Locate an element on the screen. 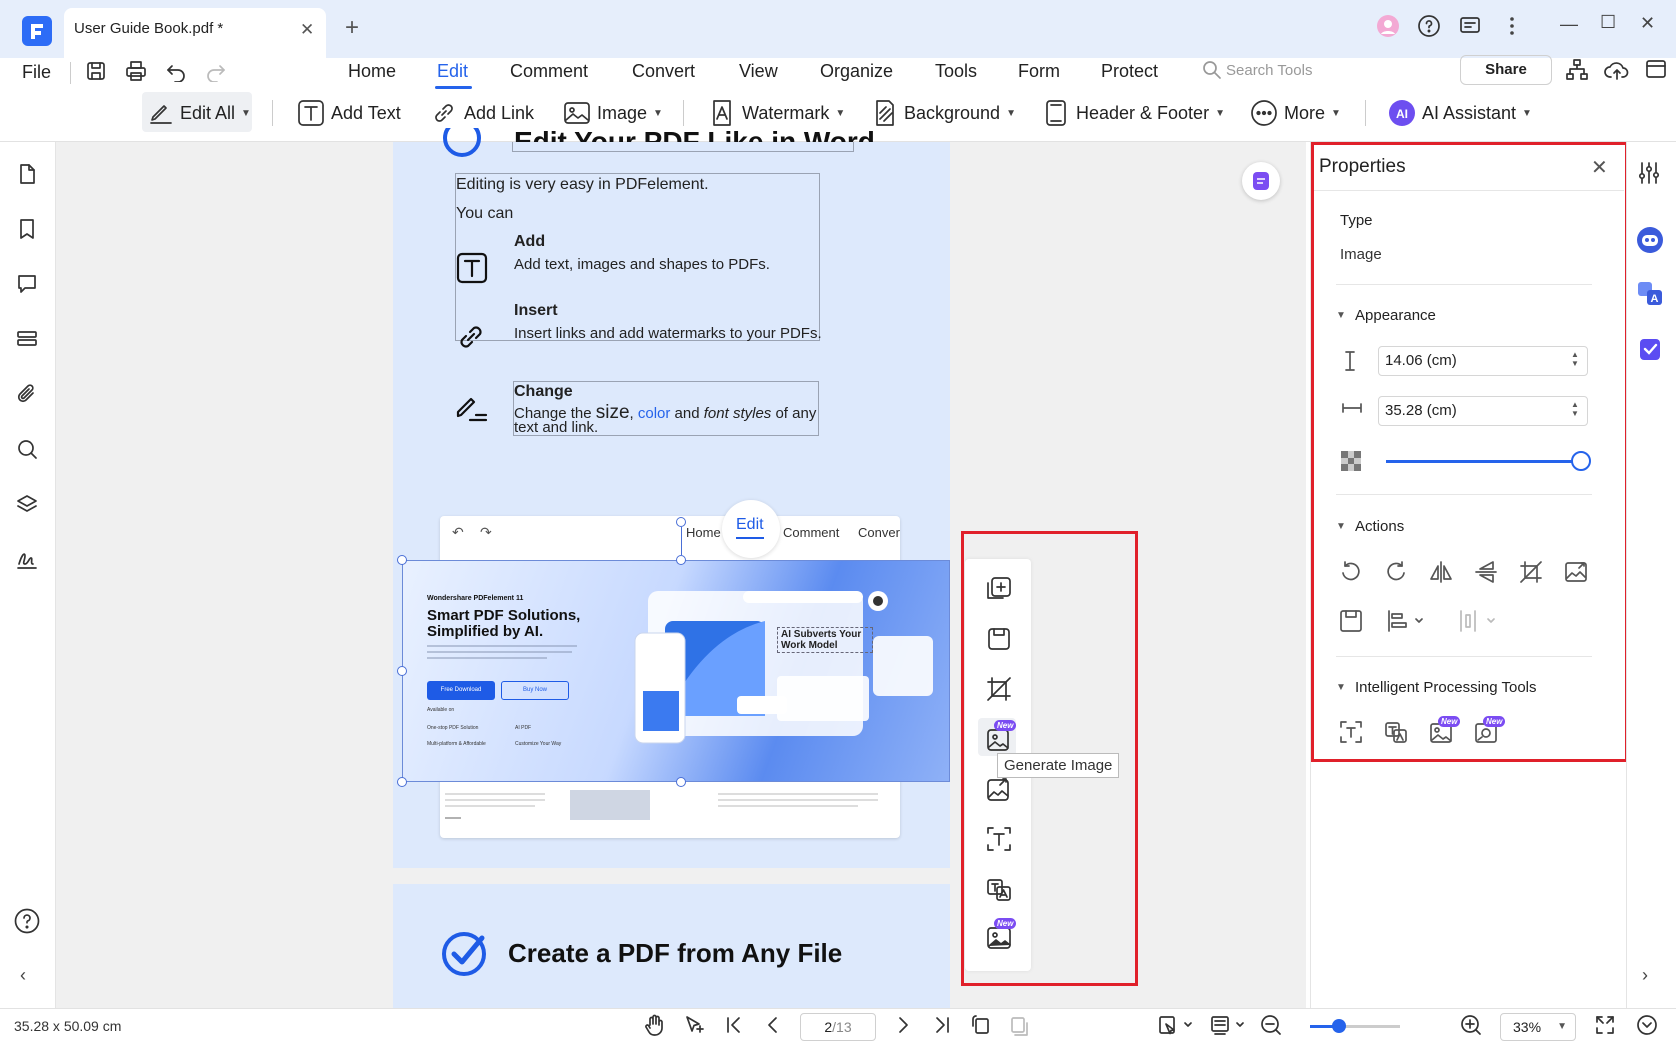 Image resolution: width=1676 pixels, height=1044 pixels. undo-icon is located at coordinates (176, 71).